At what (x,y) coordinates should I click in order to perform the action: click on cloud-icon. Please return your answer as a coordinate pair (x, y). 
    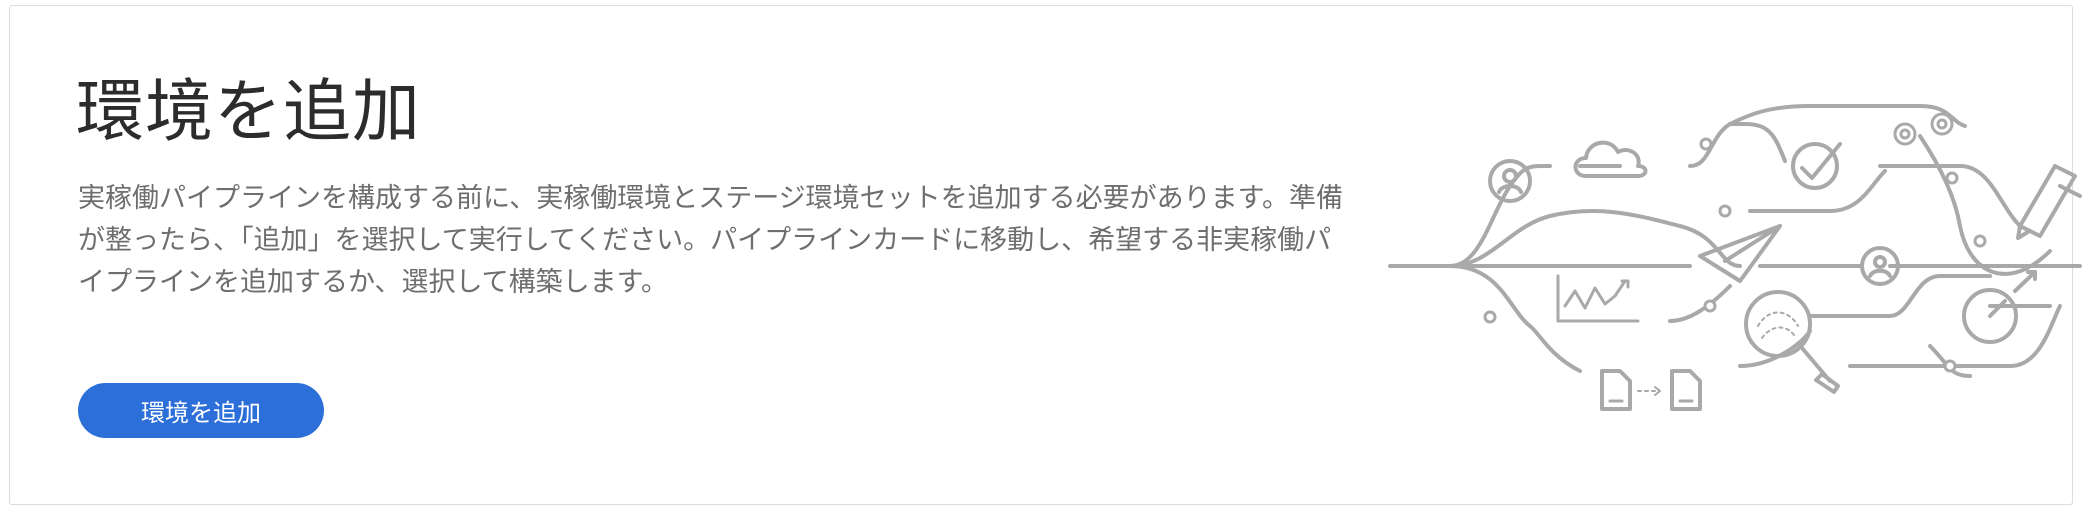
    Looking at the image, I should click on (1610, 159).